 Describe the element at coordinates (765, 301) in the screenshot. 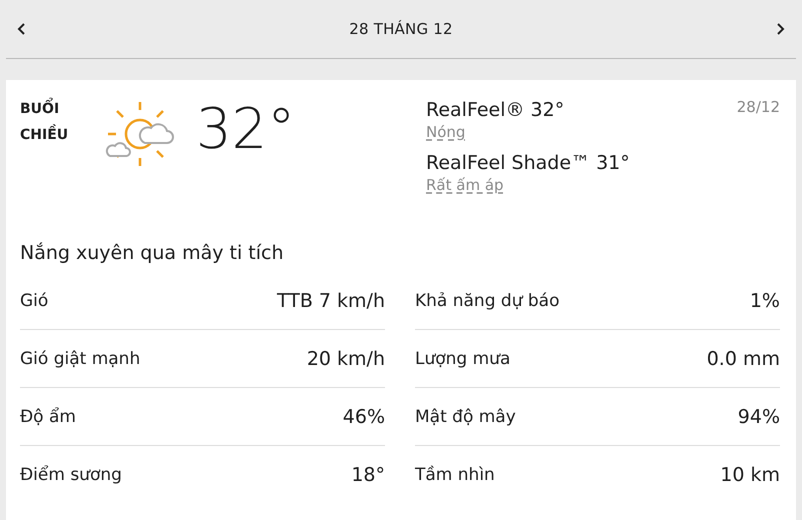

I see `detail-value: 1%` at that location.